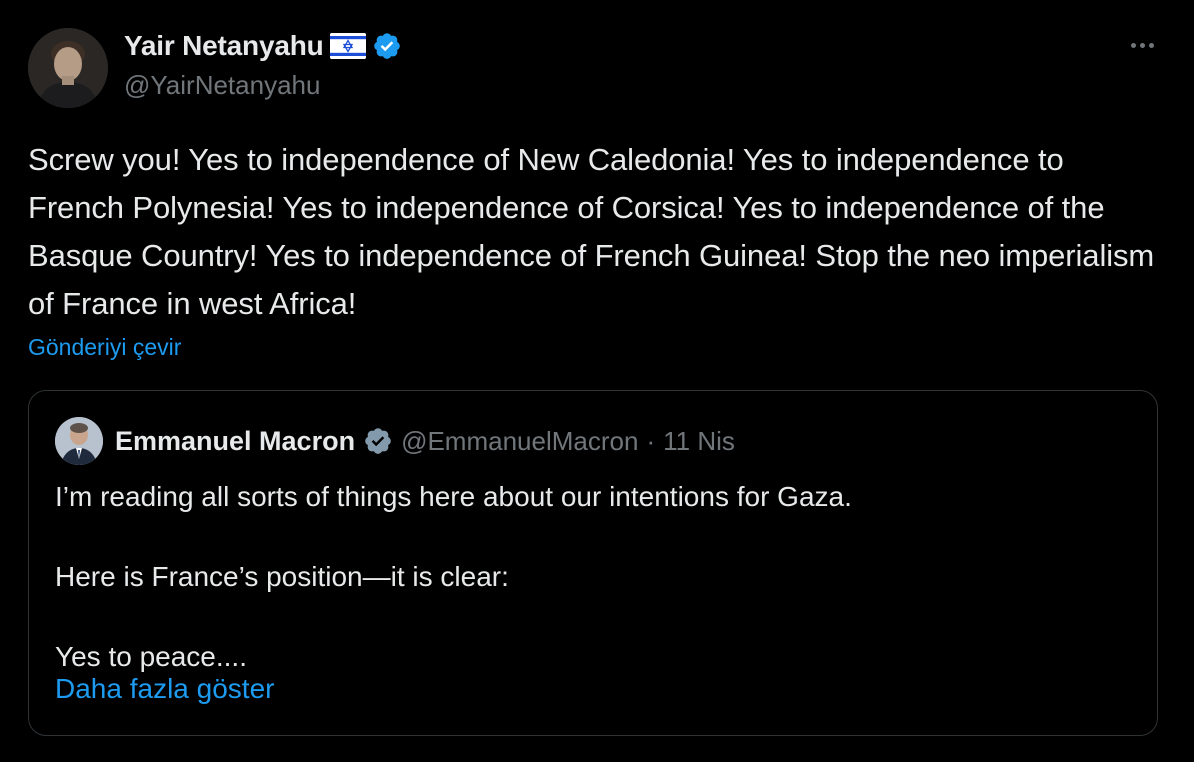  What do you see at coordinates (79, 441) in the screenshot?
I see `quoted-author-avatar` at bounding box center [79, 441].